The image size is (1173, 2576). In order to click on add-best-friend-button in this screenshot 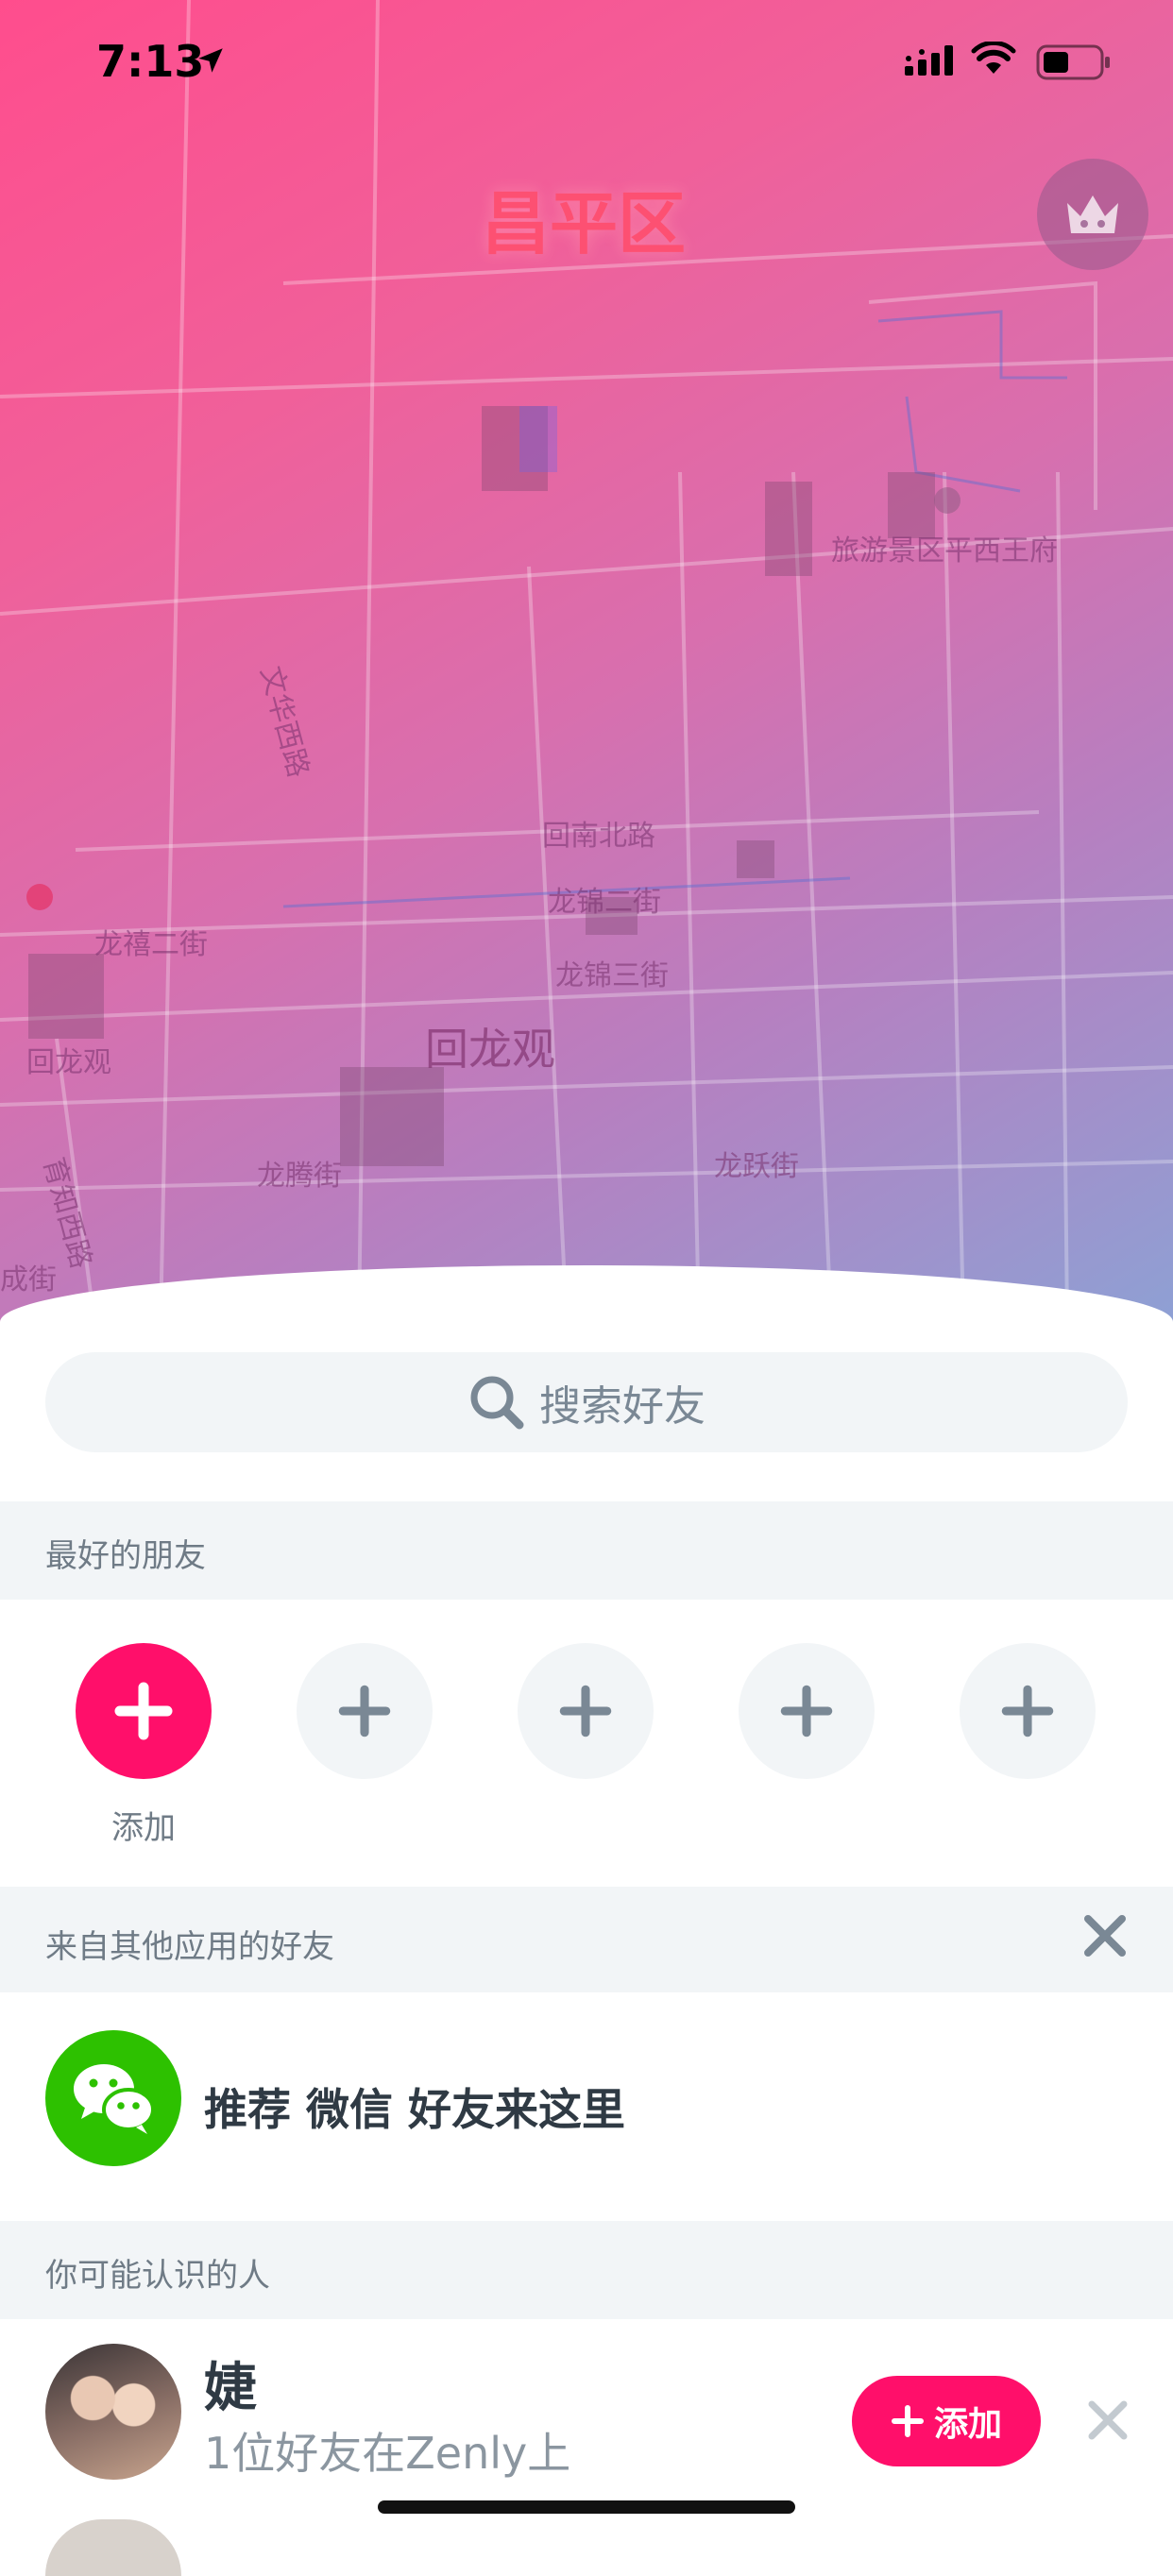, I will do `click(144, 1711)`.